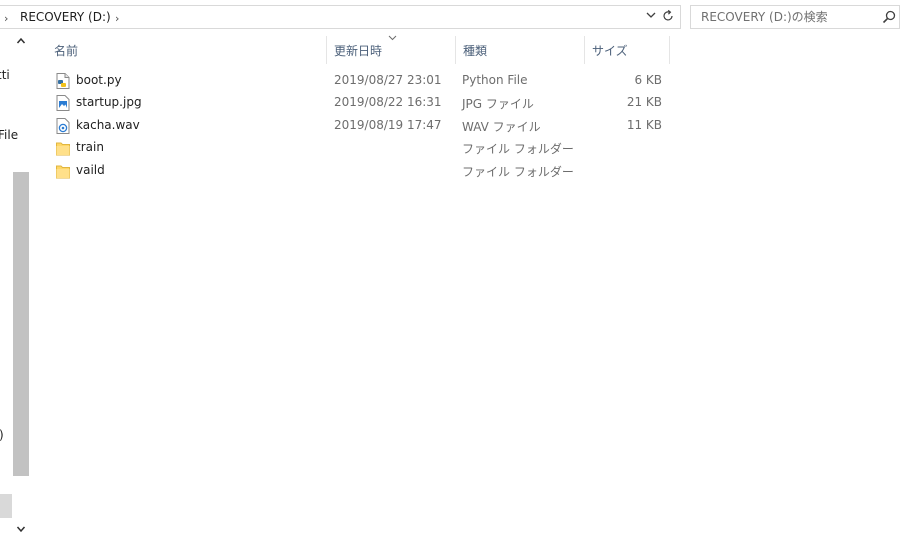  Describe the element at coordinates (388, 80) in the screenshot. I see `file-date: 2019/08/27 23:01` at that location.